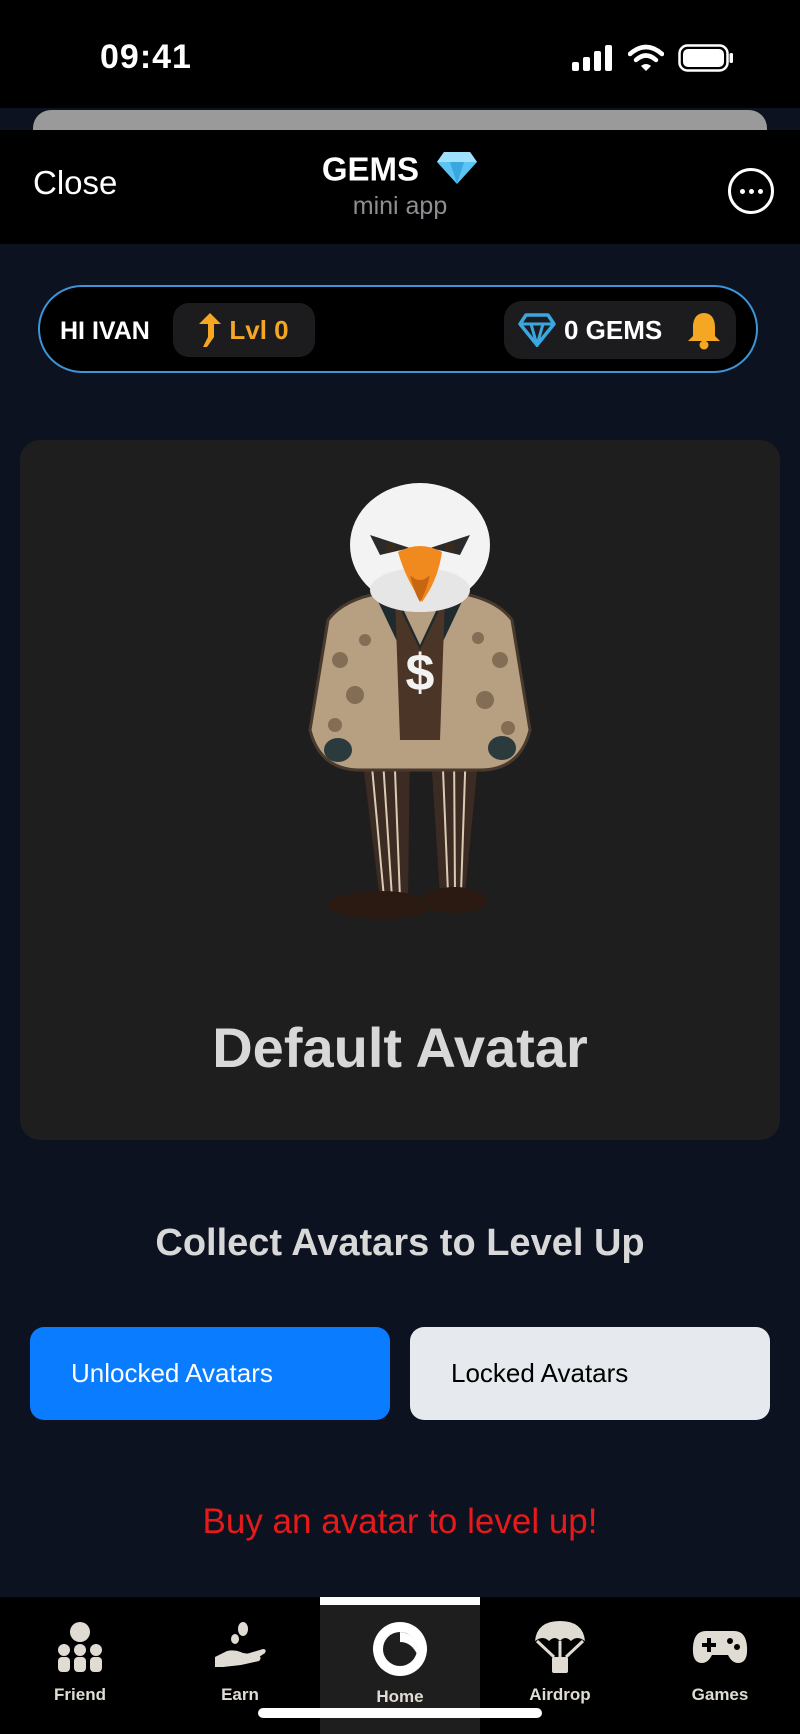 Image resolution: width=800 pixels, height=1734 pixels. Describe the element at coordinates (400, 1696) in the screenshot. I see `nav-label-home: Home` at that location.